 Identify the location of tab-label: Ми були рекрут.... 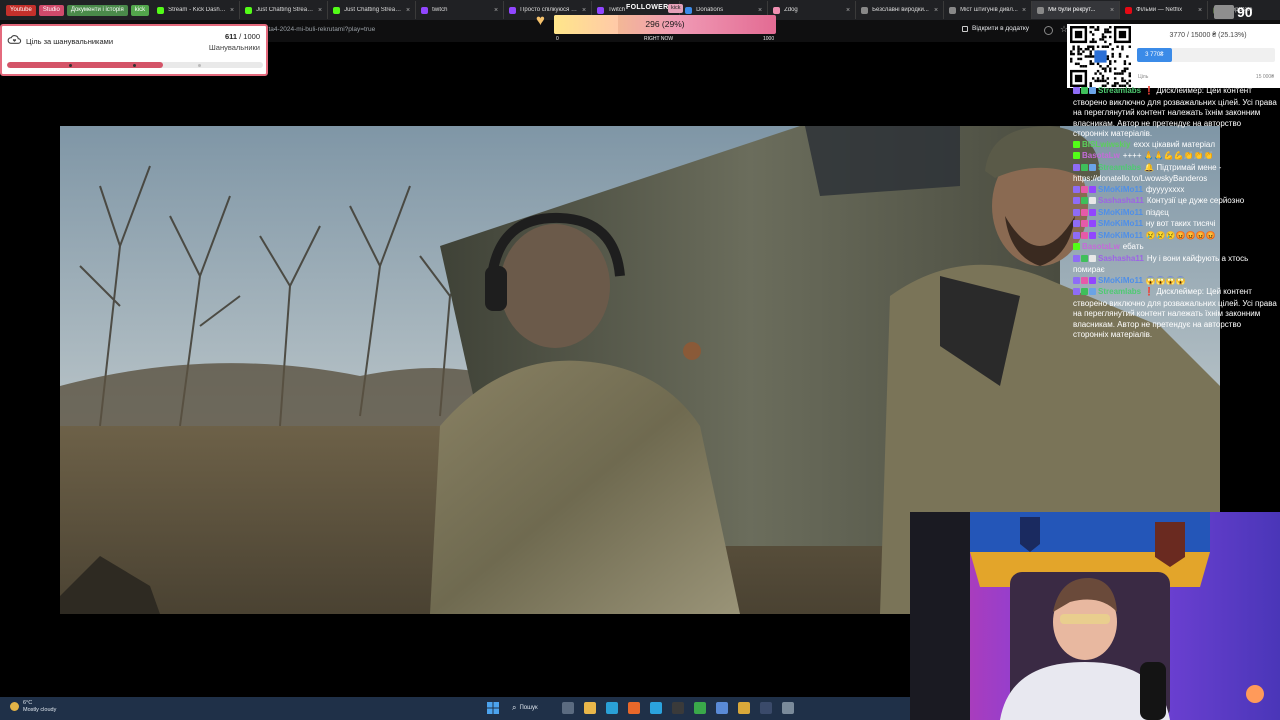
(1072, 10).